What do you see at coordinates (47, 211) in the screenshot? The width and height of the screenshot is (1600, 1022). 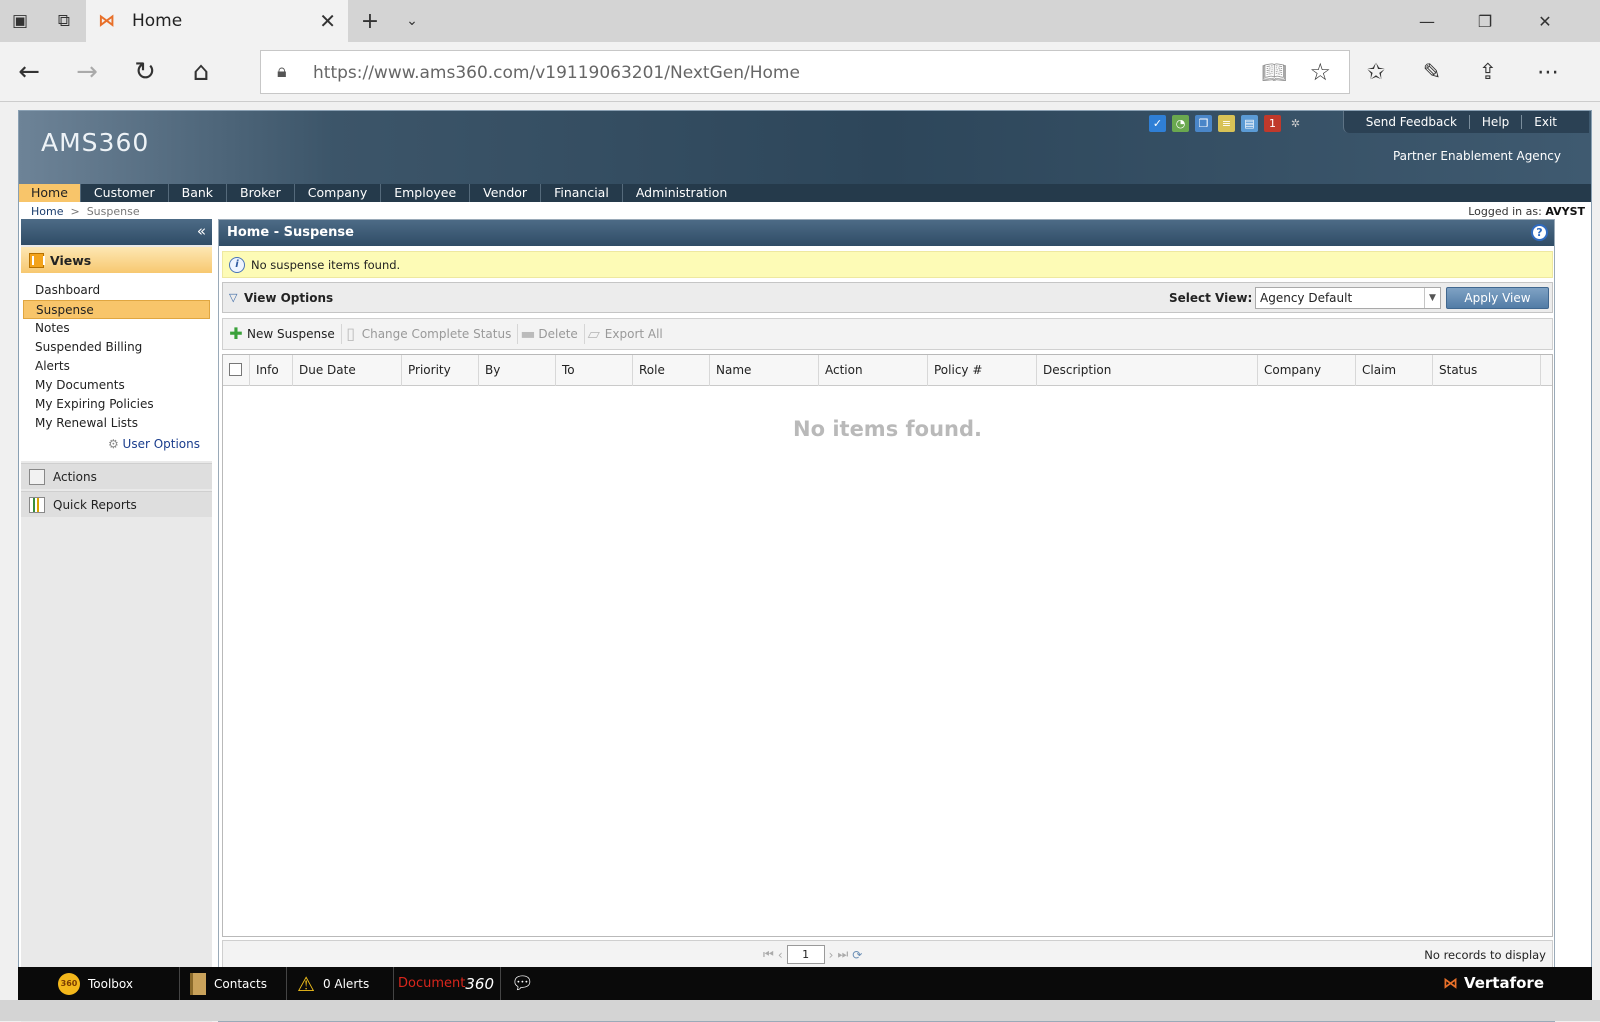 I see `breadcrumb-home: Home` at bounding box center [47, 211].